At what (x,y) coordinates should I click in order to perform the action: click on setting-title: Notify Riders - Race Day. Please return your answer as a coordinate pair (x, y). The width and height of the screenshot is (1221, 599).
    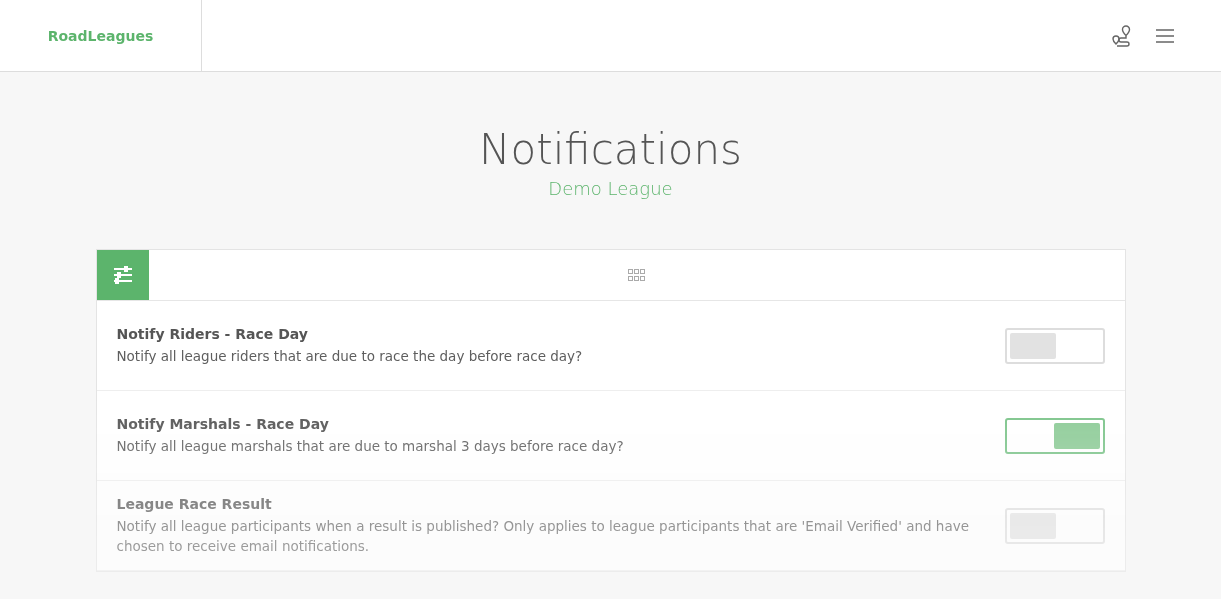
    Looking at the image, I should click on (212, 333).